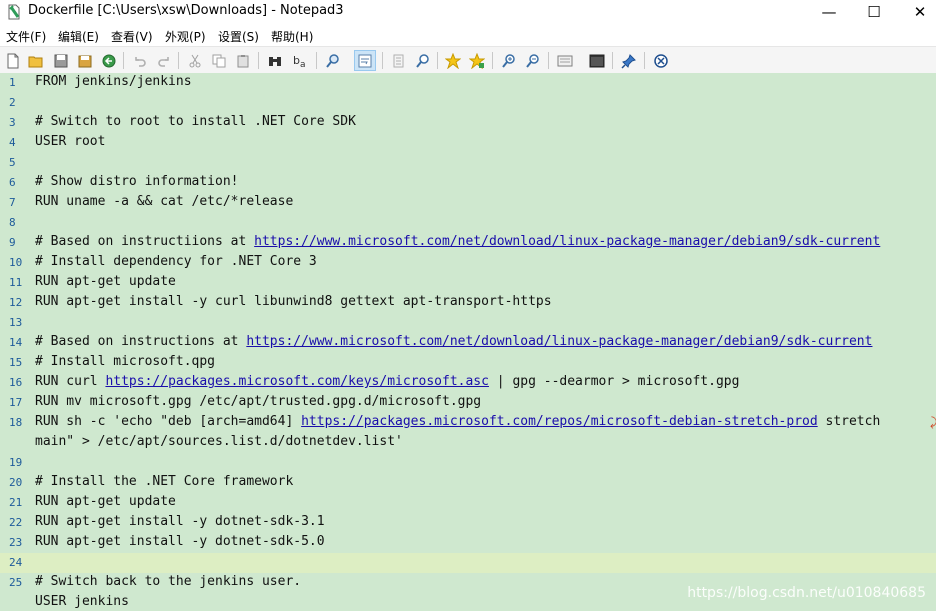 The width and height of the screenshot is (936, 611). I want to click on line-number: 8, so click(12, 222).